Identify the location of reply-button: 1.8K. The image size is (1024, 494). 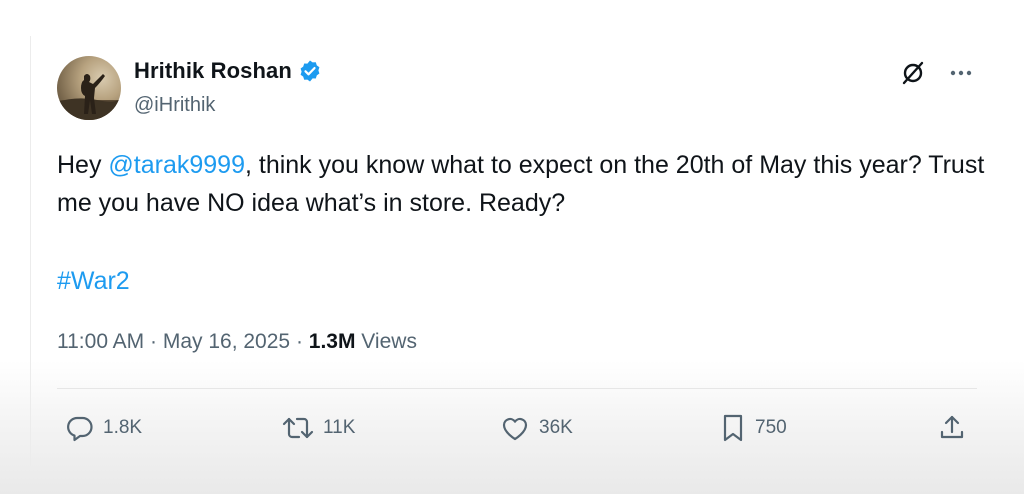
(103, 428).